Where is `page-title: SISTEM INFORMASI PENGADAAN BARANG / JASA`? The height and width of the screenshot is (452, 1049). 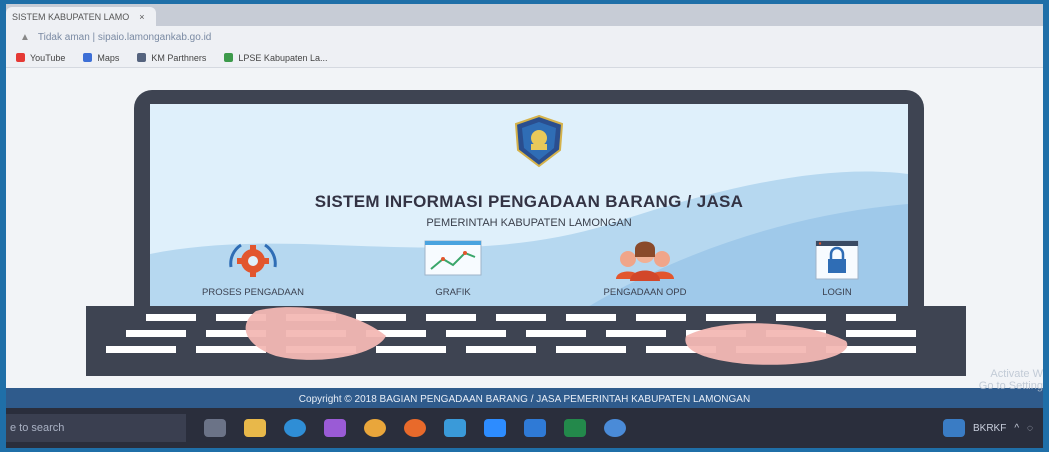
page-title: SISTEM INFORMASI PENGADAAN BARANG / JASA is located at coordinates (529, 201).